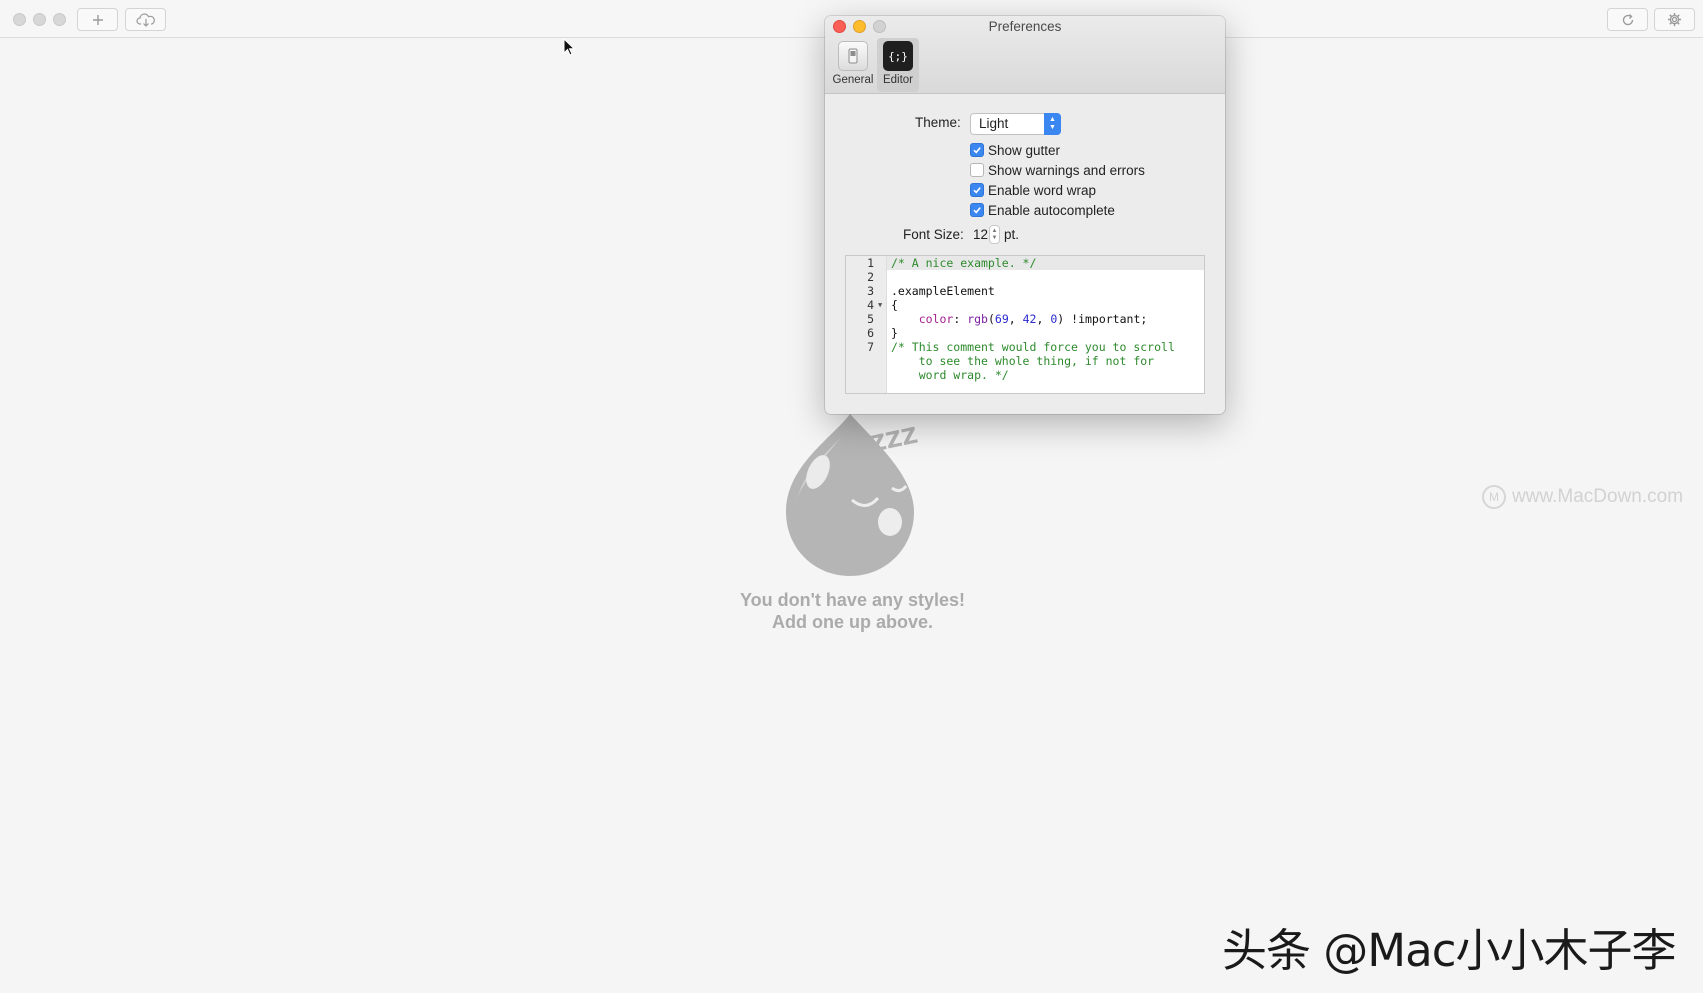 The image size is (1703, 993). Describe the element at coordinates (980, 234) in the screenshot. I see `font-size-value: 12` at that location.